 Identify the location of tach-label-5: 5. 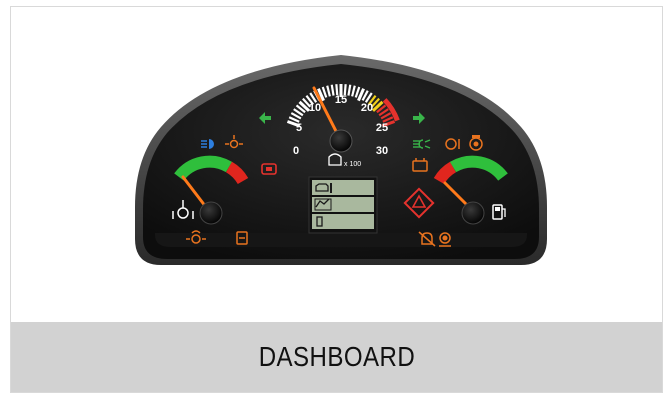
(299, 128).